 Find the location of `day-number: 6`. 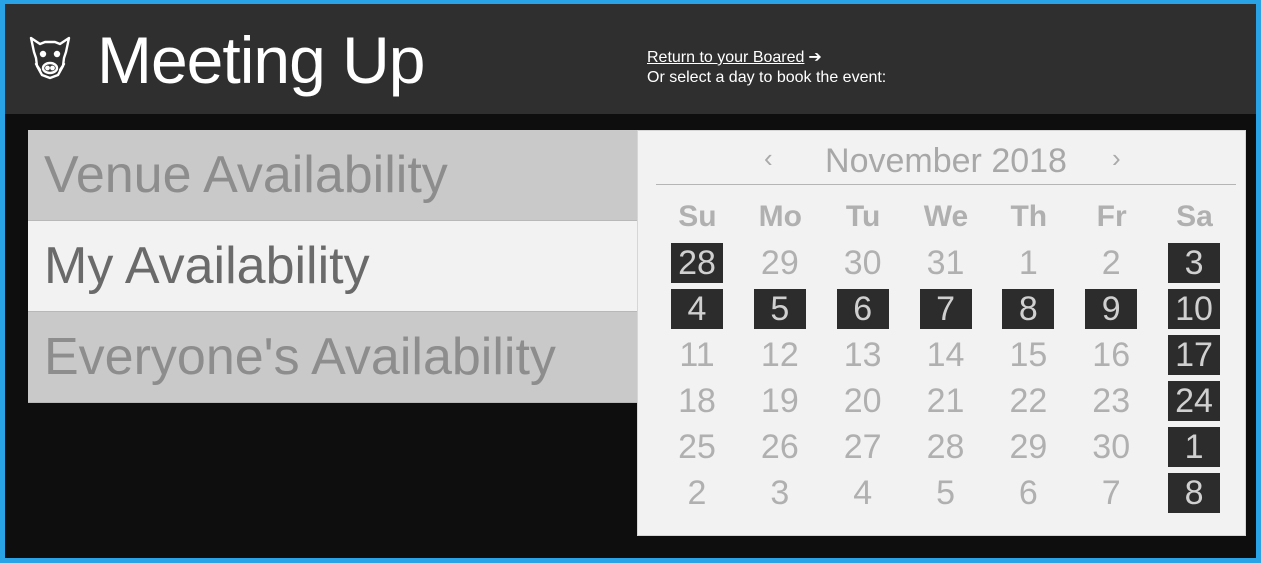

day-number: 6 is located at coordinates (1028, 493).